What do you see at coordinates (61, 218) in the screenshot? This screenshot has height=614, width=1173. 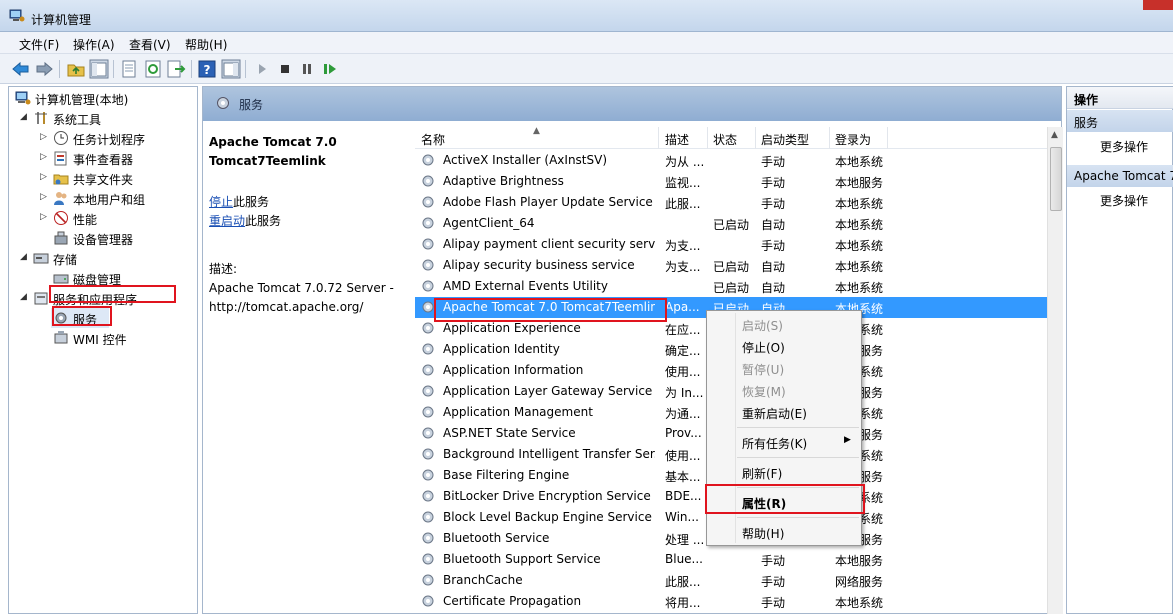 I see `performance-icon` at bounding box center [61, 218].